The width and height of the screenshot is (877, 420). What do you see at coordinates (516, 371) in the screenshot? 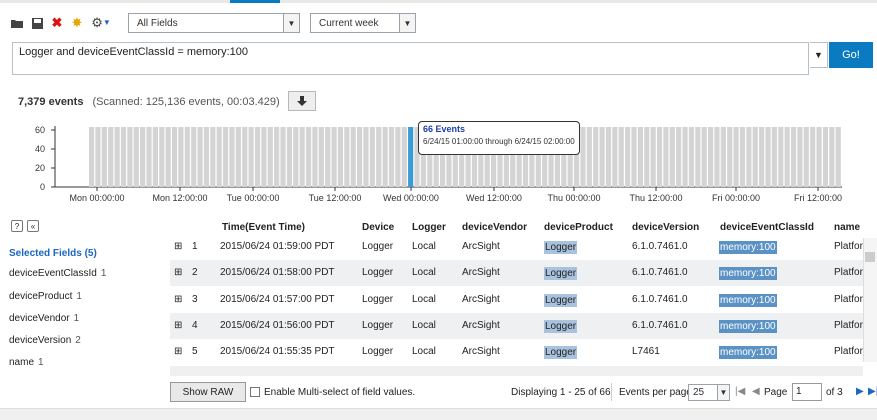
I see `table-horizontal-scrollbar` at bounding box center [516, 371].